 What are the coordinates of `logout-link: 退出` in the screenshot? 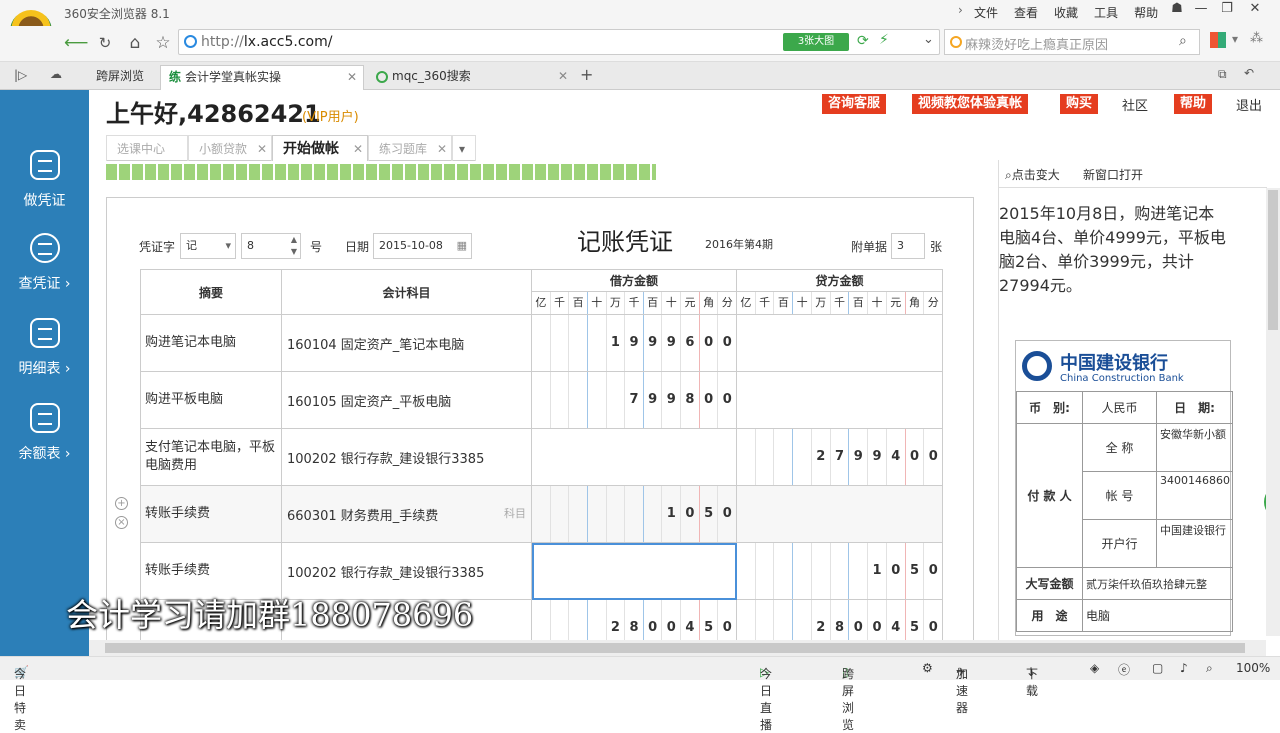 It's located at (1249, 104).